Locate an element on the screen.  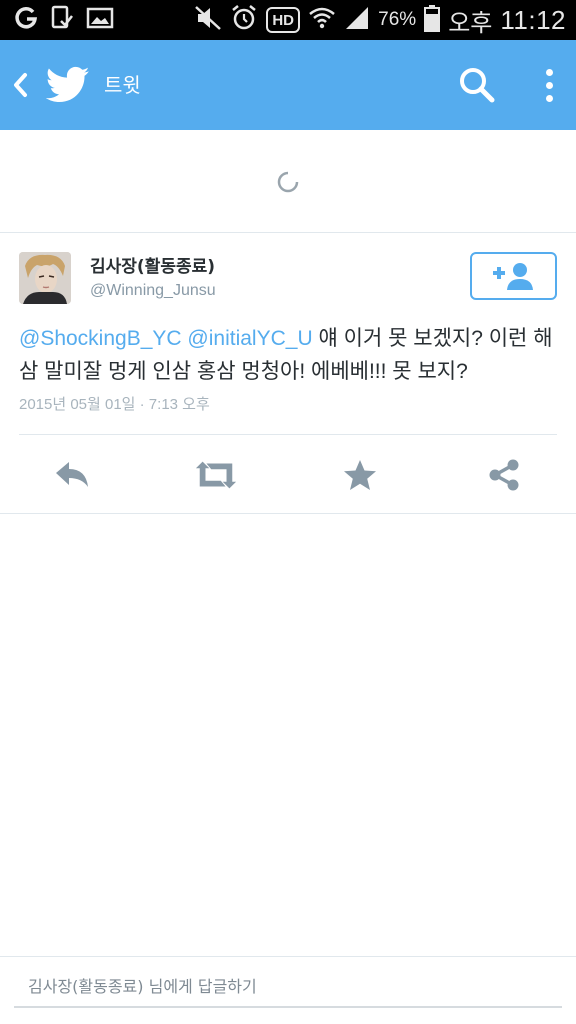
reply-icon is located at coordinates (72, 474).